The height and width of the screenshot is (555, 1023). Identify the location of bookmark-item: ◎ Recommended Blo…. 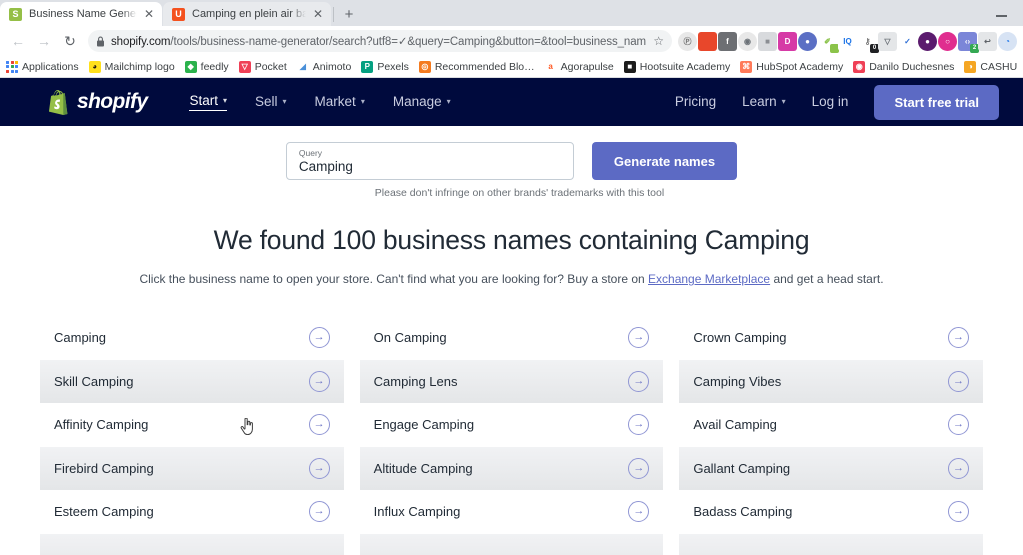
(476, 66).